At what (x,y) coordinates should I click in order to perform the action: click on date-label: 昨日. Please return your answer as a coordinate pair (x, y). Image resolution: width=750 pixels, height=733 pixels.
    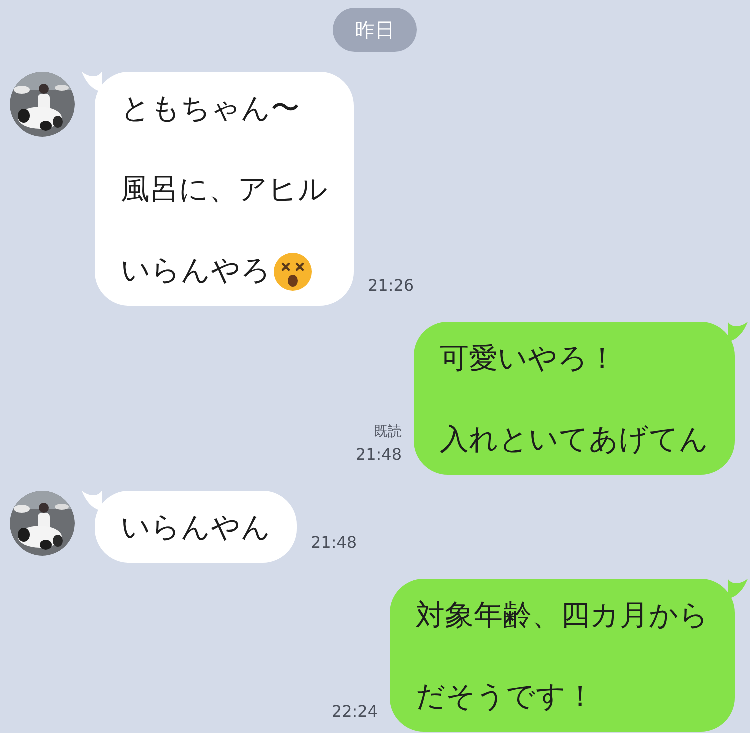
    Looking at the image, I should click on (375, 30).